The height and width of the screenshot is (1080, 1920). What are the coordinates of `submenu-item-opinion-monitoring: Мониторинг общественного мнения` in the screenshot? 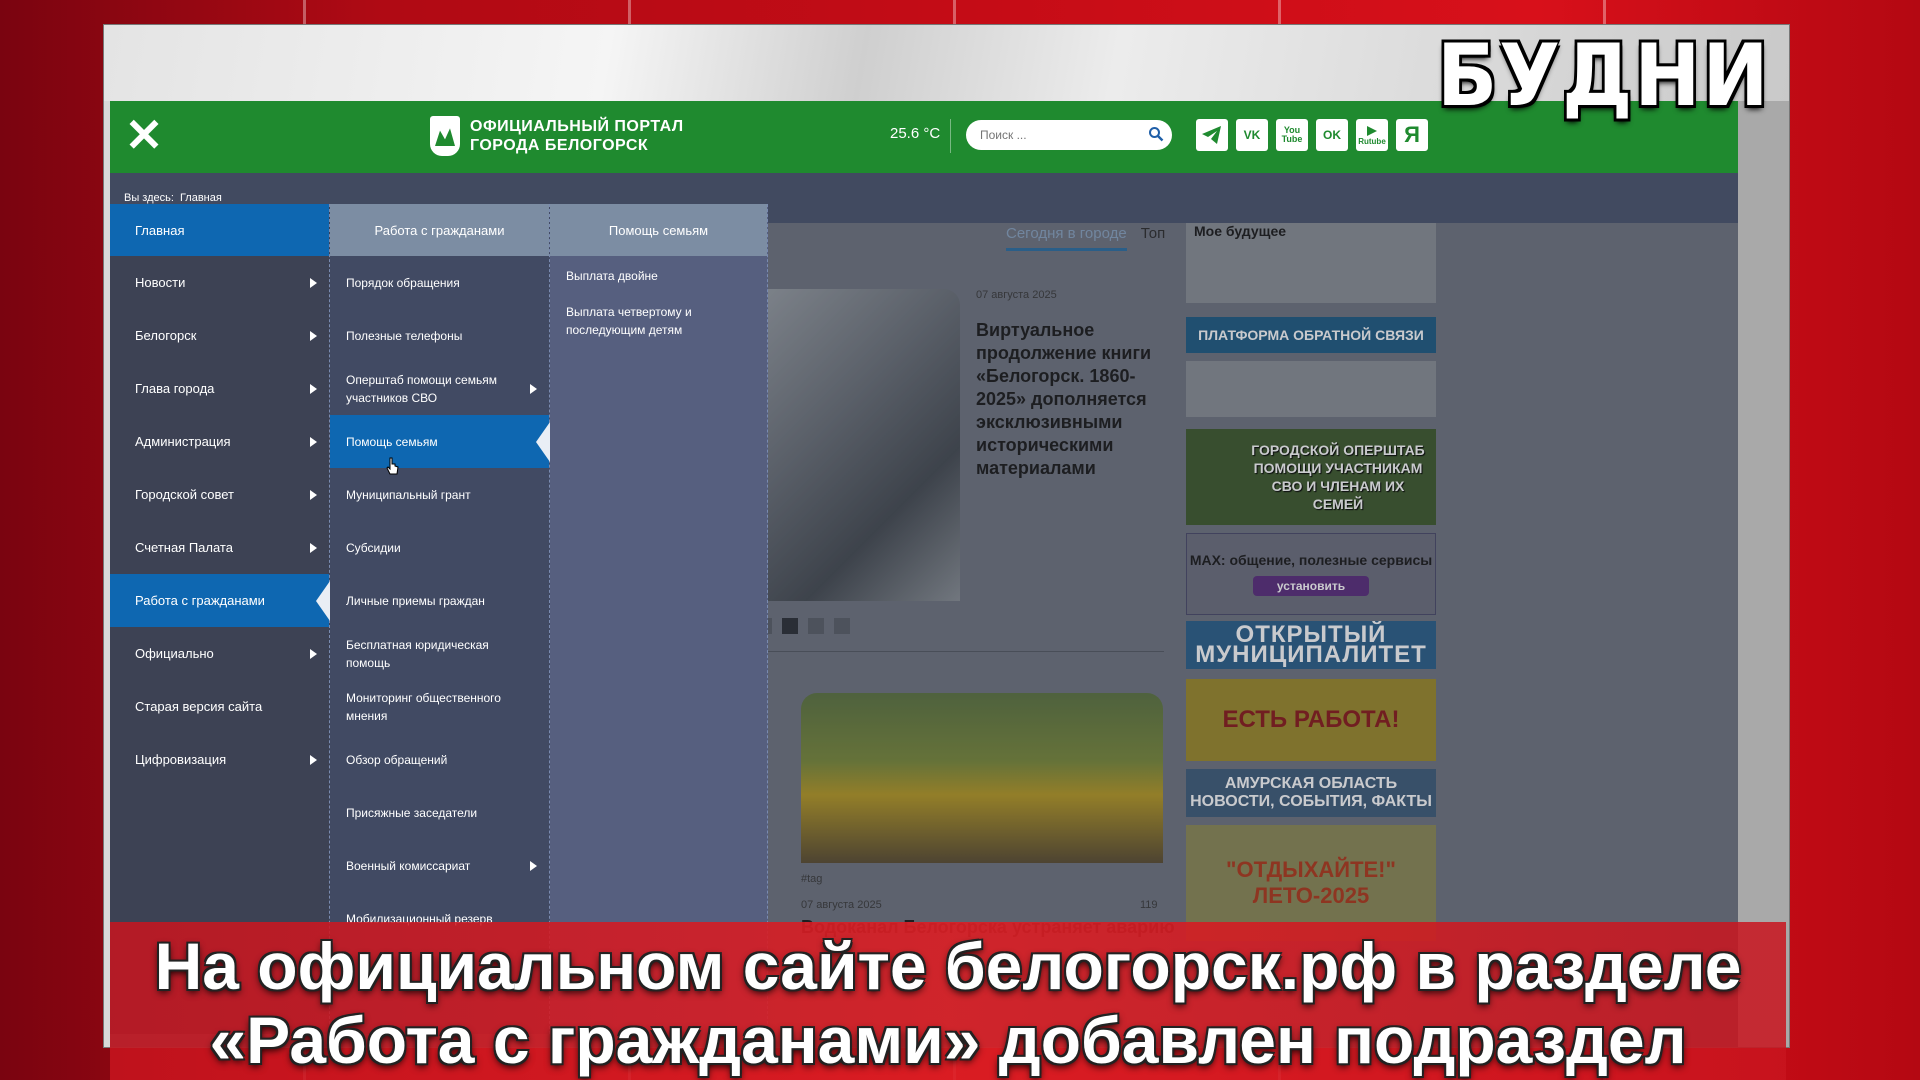 It's located at (439, 706).